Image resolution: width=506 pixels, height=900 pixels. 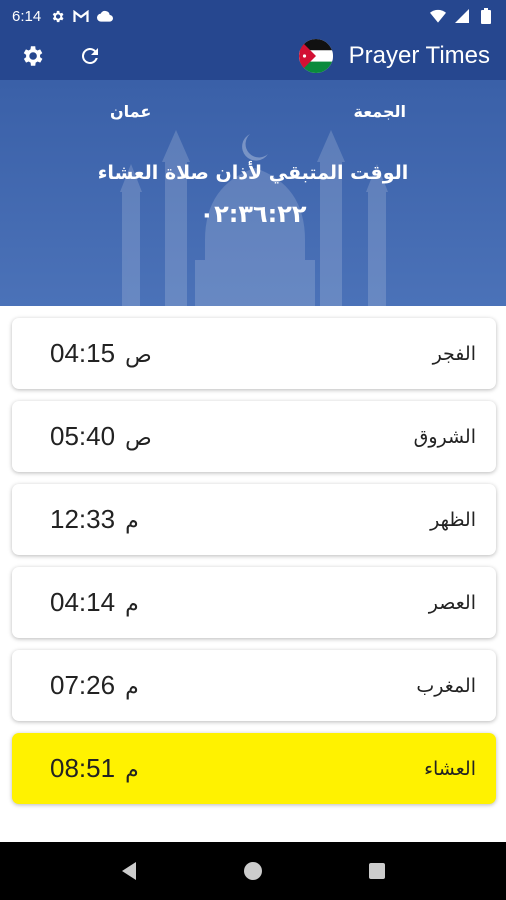 I want to click on jordan-flag-icon, so click(x=315, y=56).